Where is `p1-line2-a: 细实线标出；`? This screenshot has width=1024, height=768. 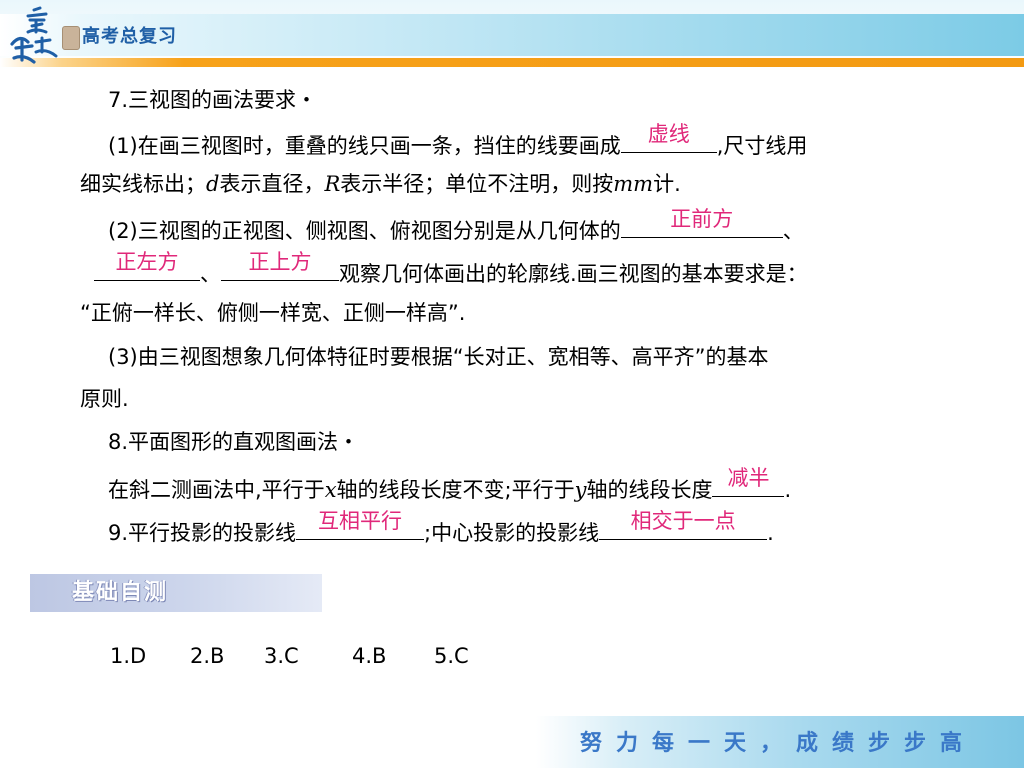
p1-line2-a: 细实线标出； is located at coordinates (143, 184).